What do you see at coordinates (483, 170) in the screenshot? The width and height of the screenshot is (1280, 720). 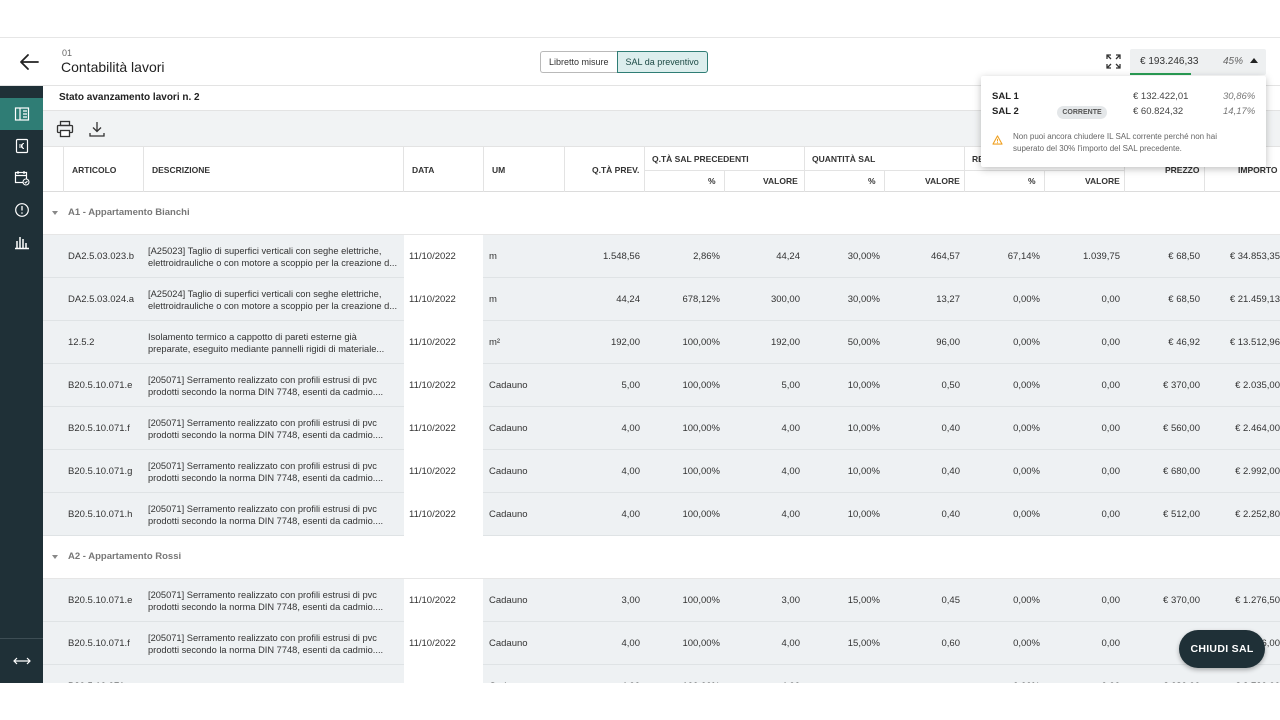 I see `col-divider` at bounding box center [483, 170].